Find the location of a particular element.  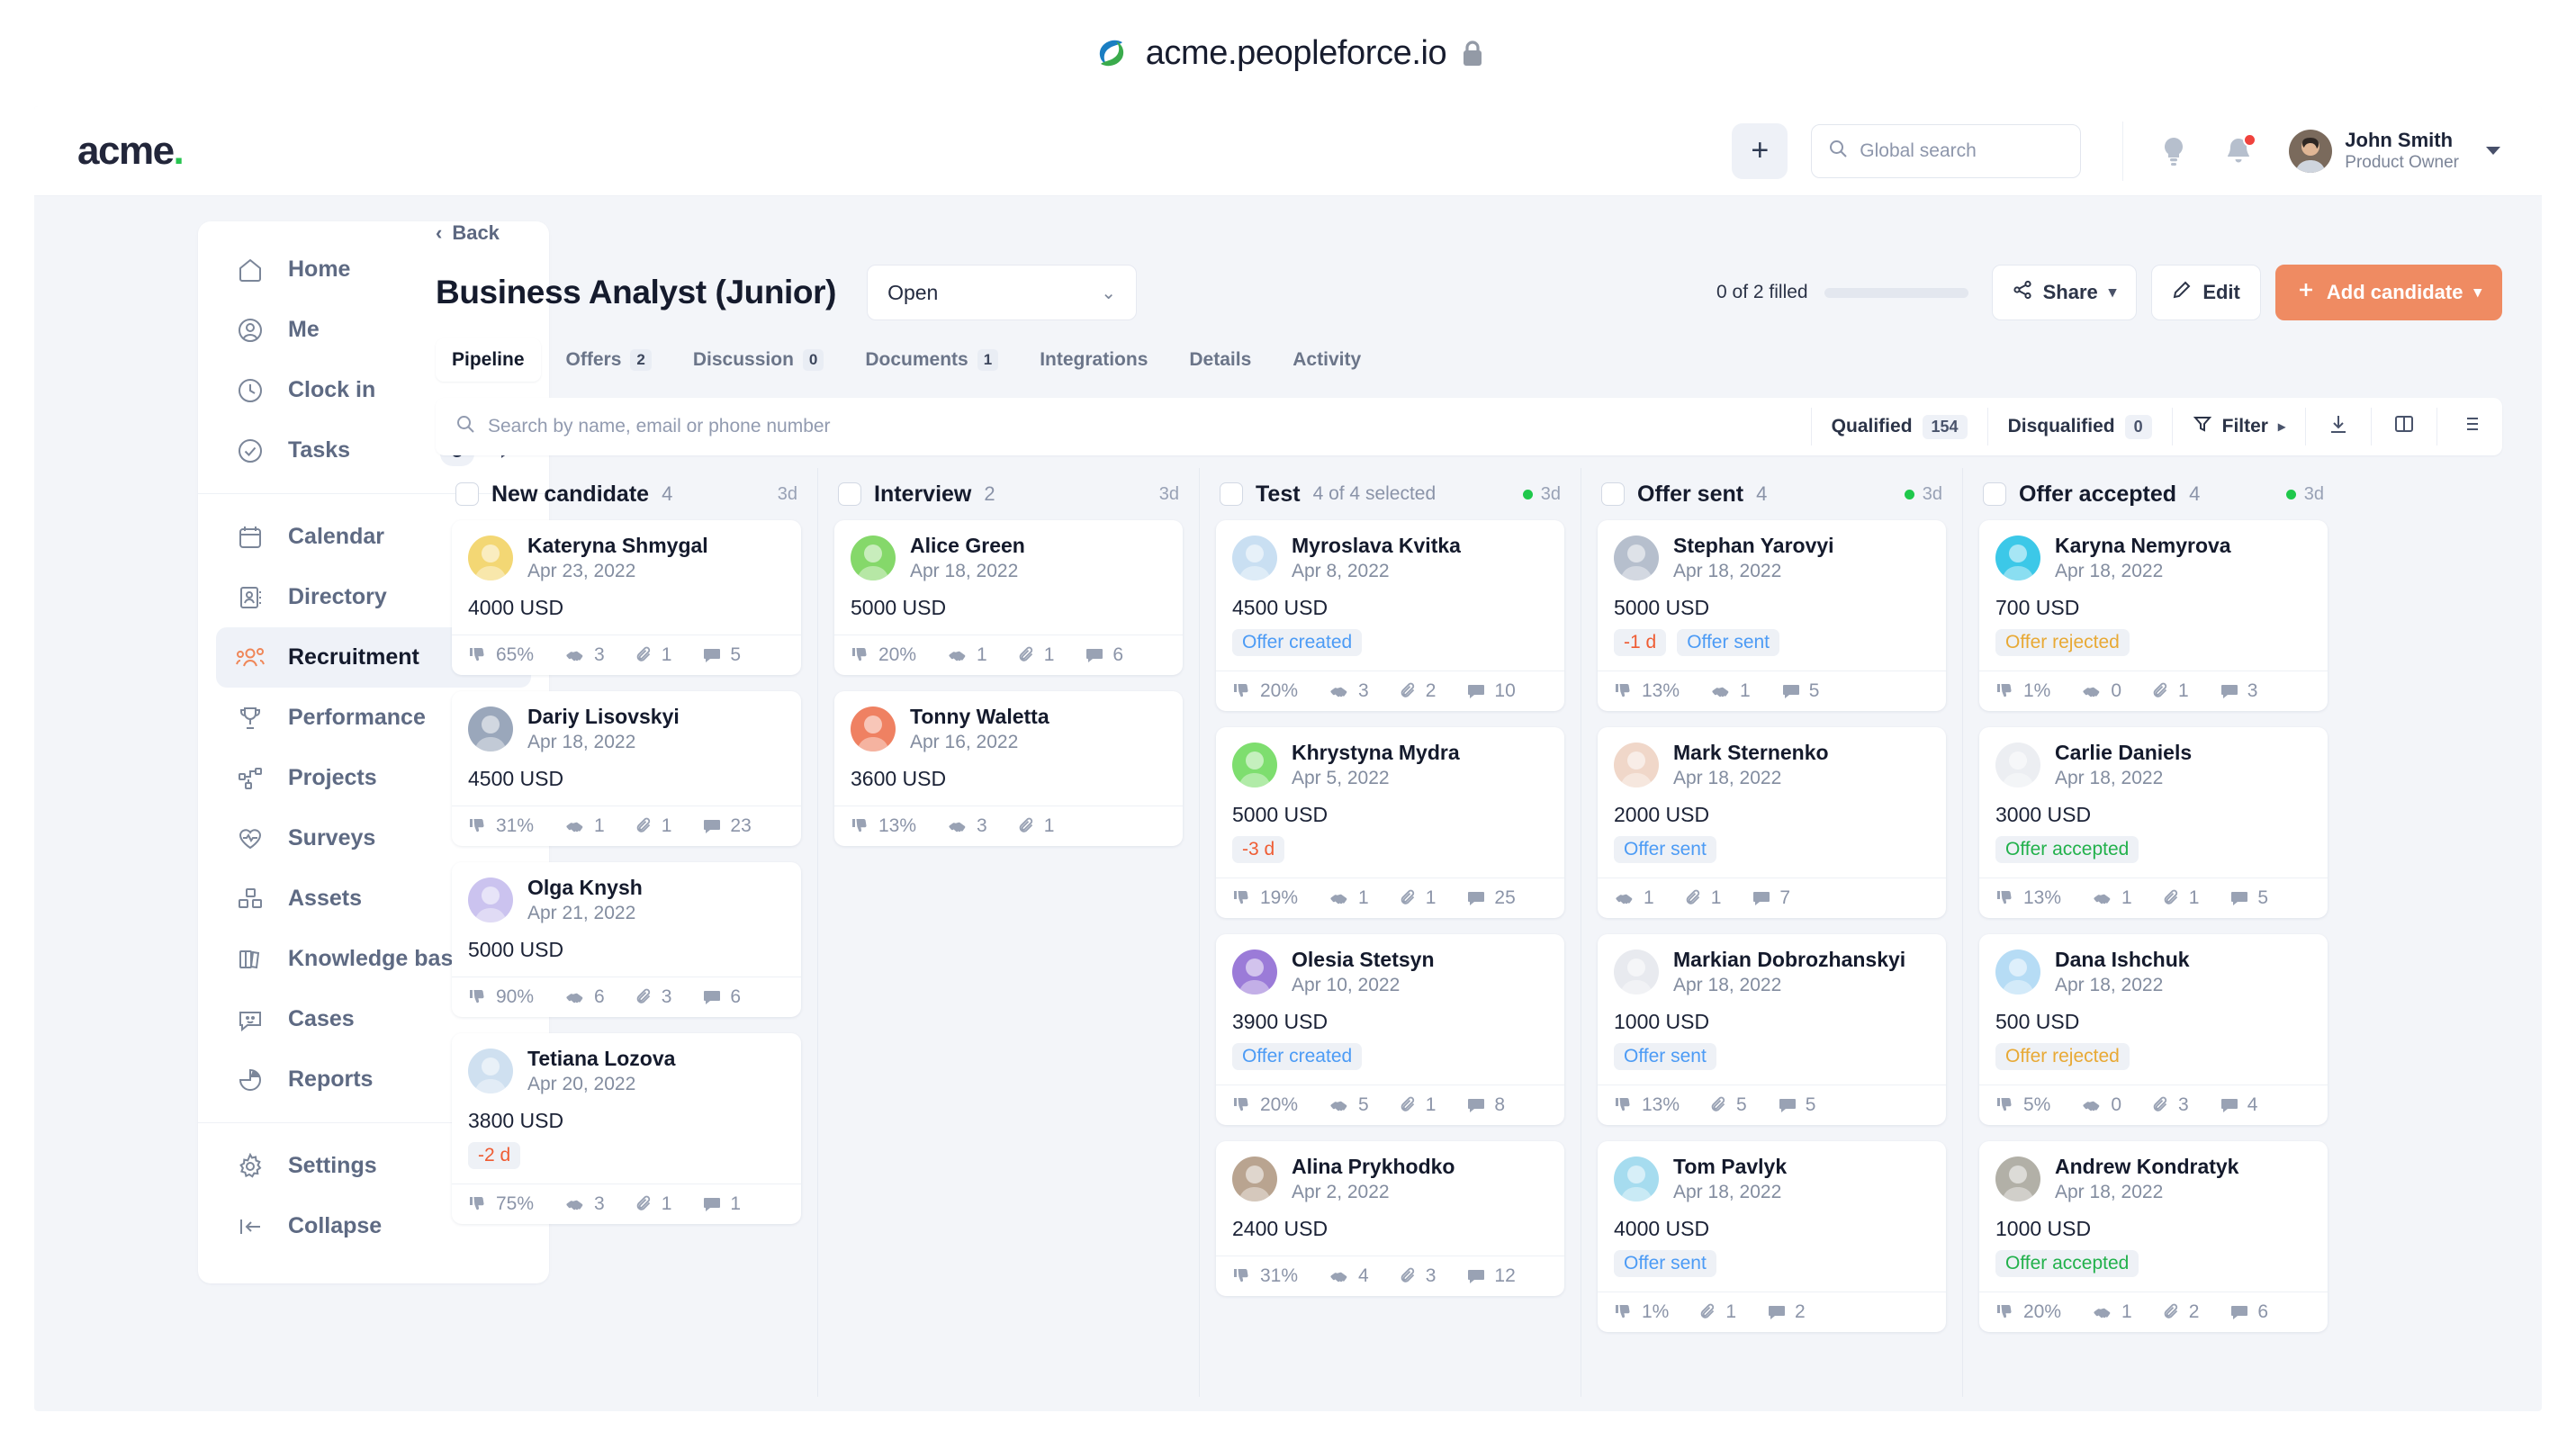

search-icon is located at coordinates (1838, 151).